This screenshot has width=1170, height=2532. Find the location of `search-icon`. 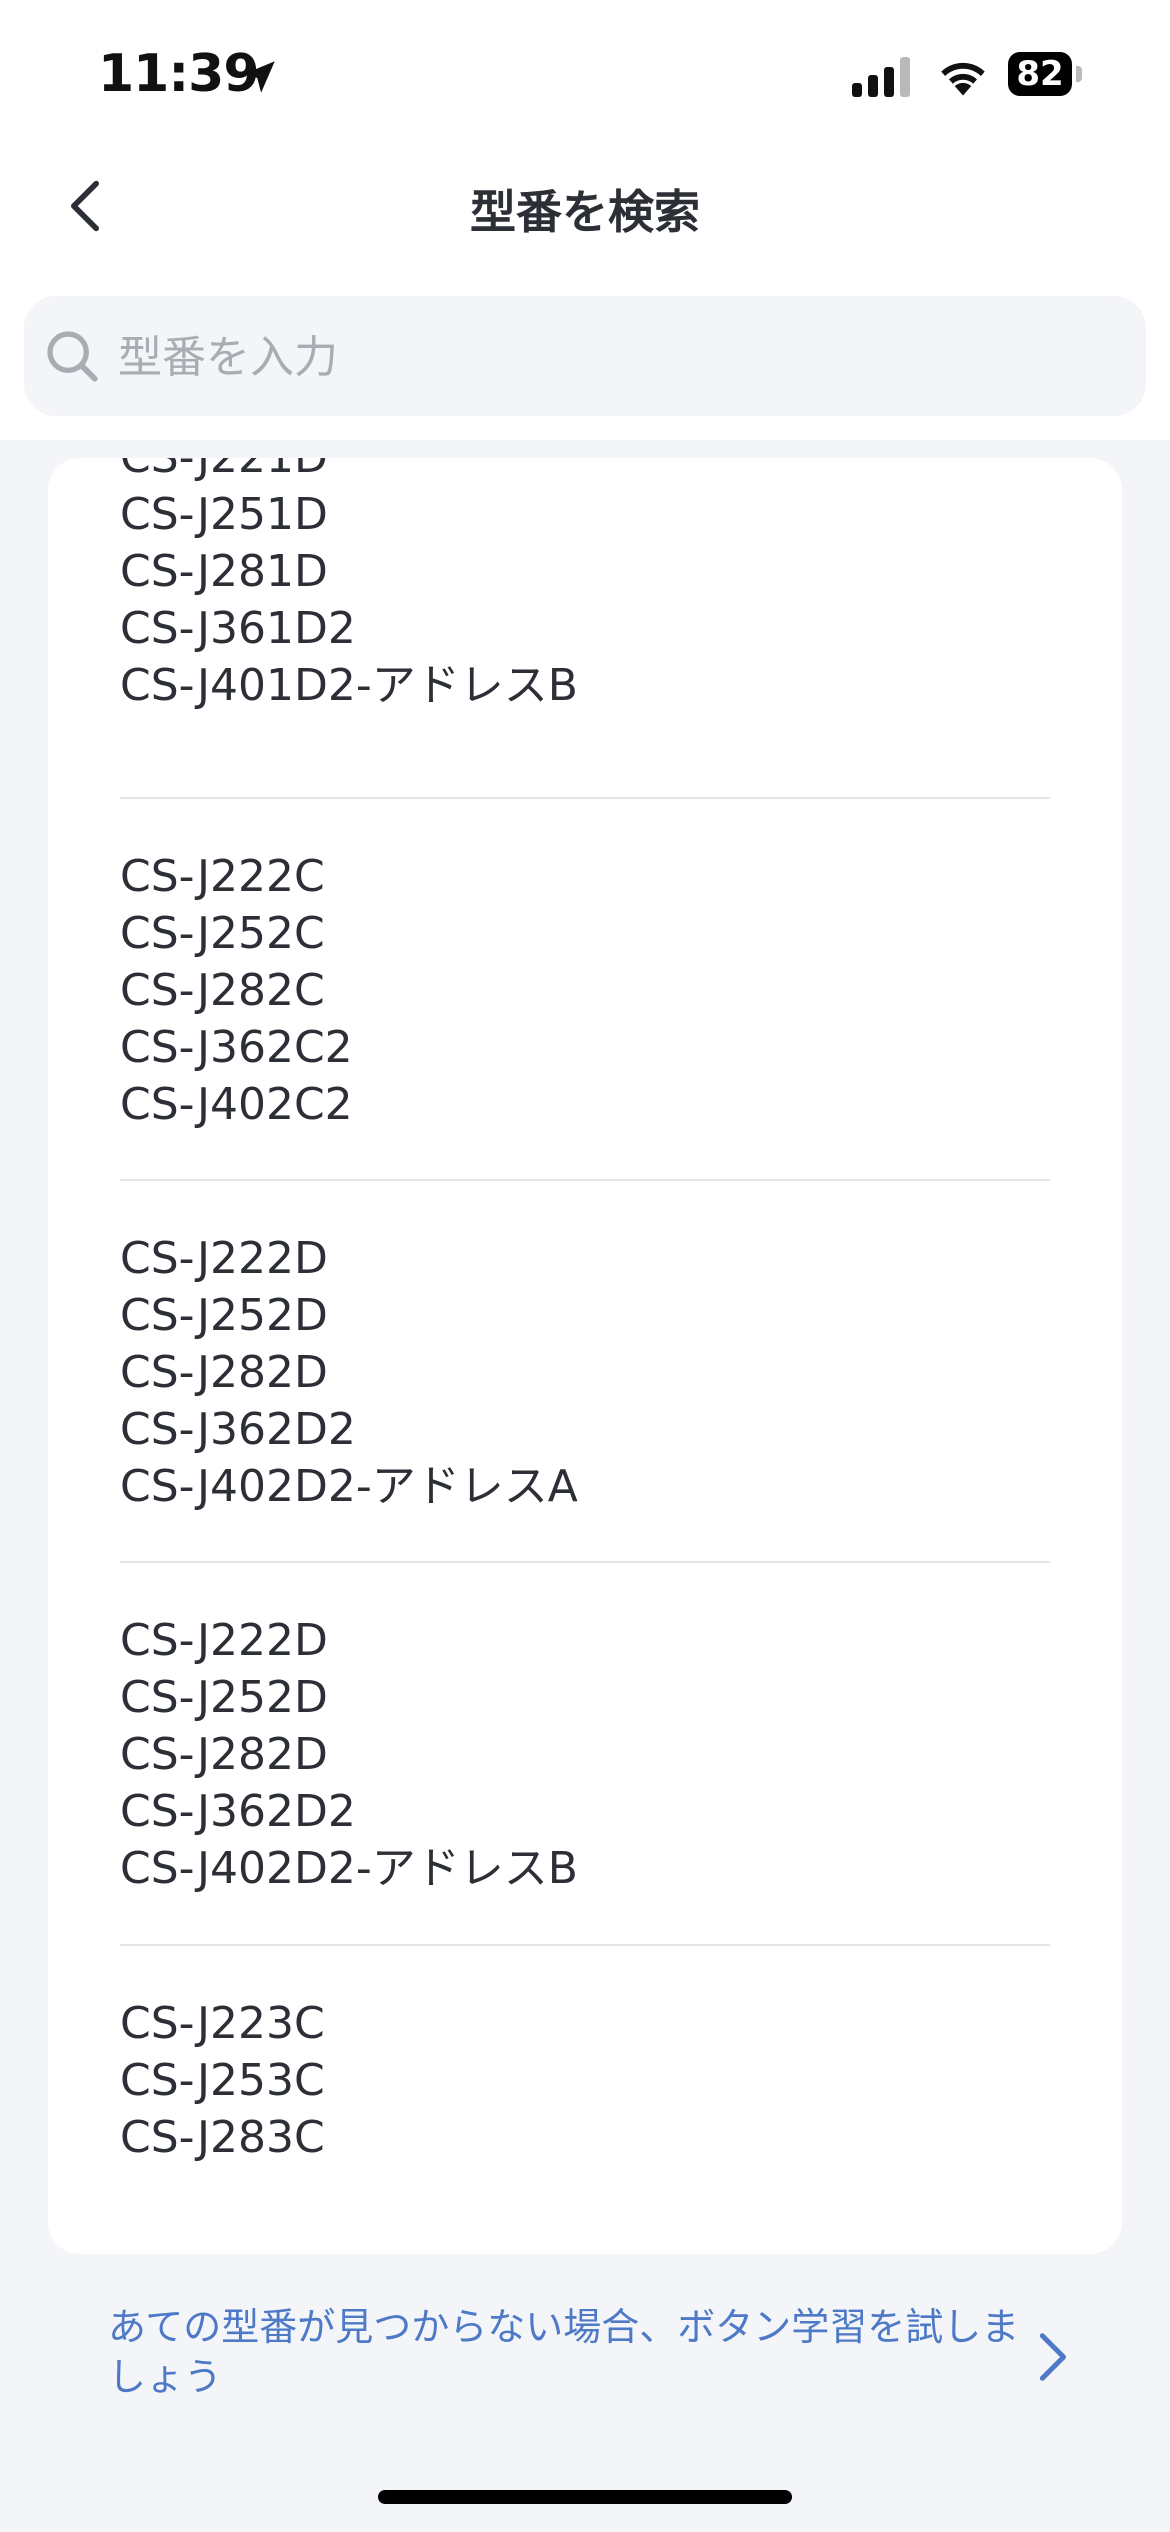

search-icon is located at coordinates (72, 356).